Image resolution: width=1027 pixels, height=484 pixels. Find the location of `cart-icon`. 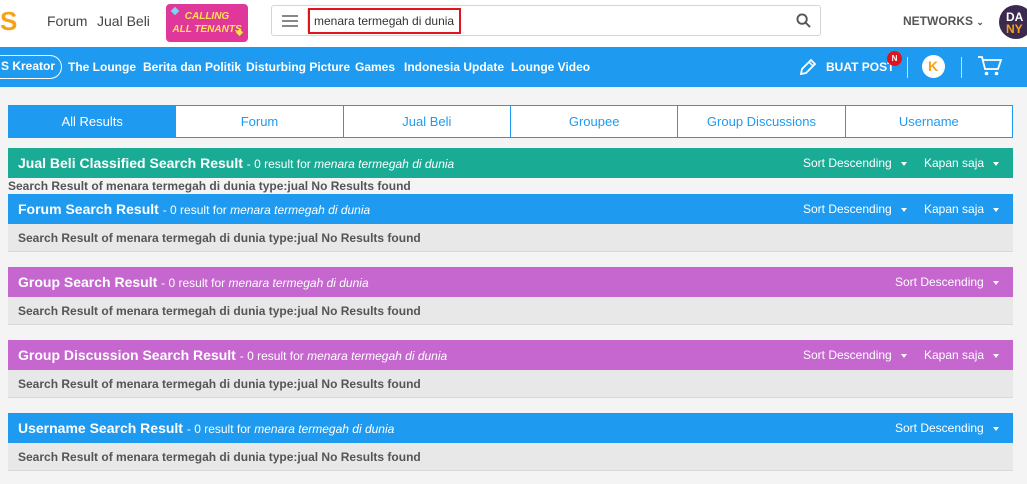

cart-icon is located at coordinates (990, 66).